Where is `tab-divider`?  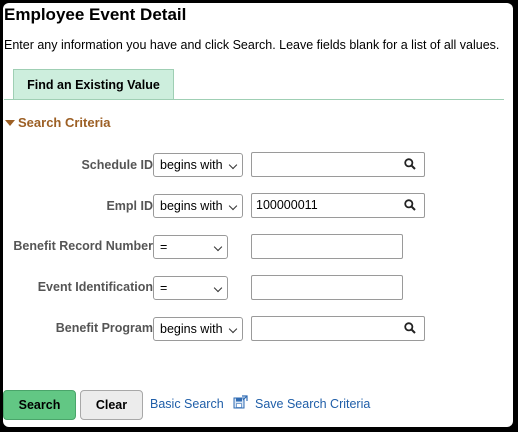 tab-divider is located at coordinates (254, 99).